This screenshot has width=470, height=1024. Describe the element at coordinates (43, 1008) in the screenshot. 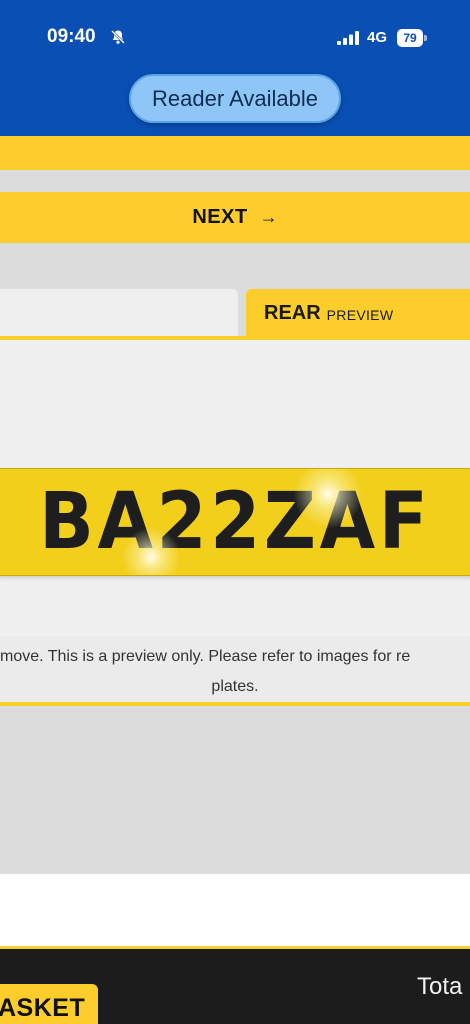

I see `basket-label: ASKET` at that location.